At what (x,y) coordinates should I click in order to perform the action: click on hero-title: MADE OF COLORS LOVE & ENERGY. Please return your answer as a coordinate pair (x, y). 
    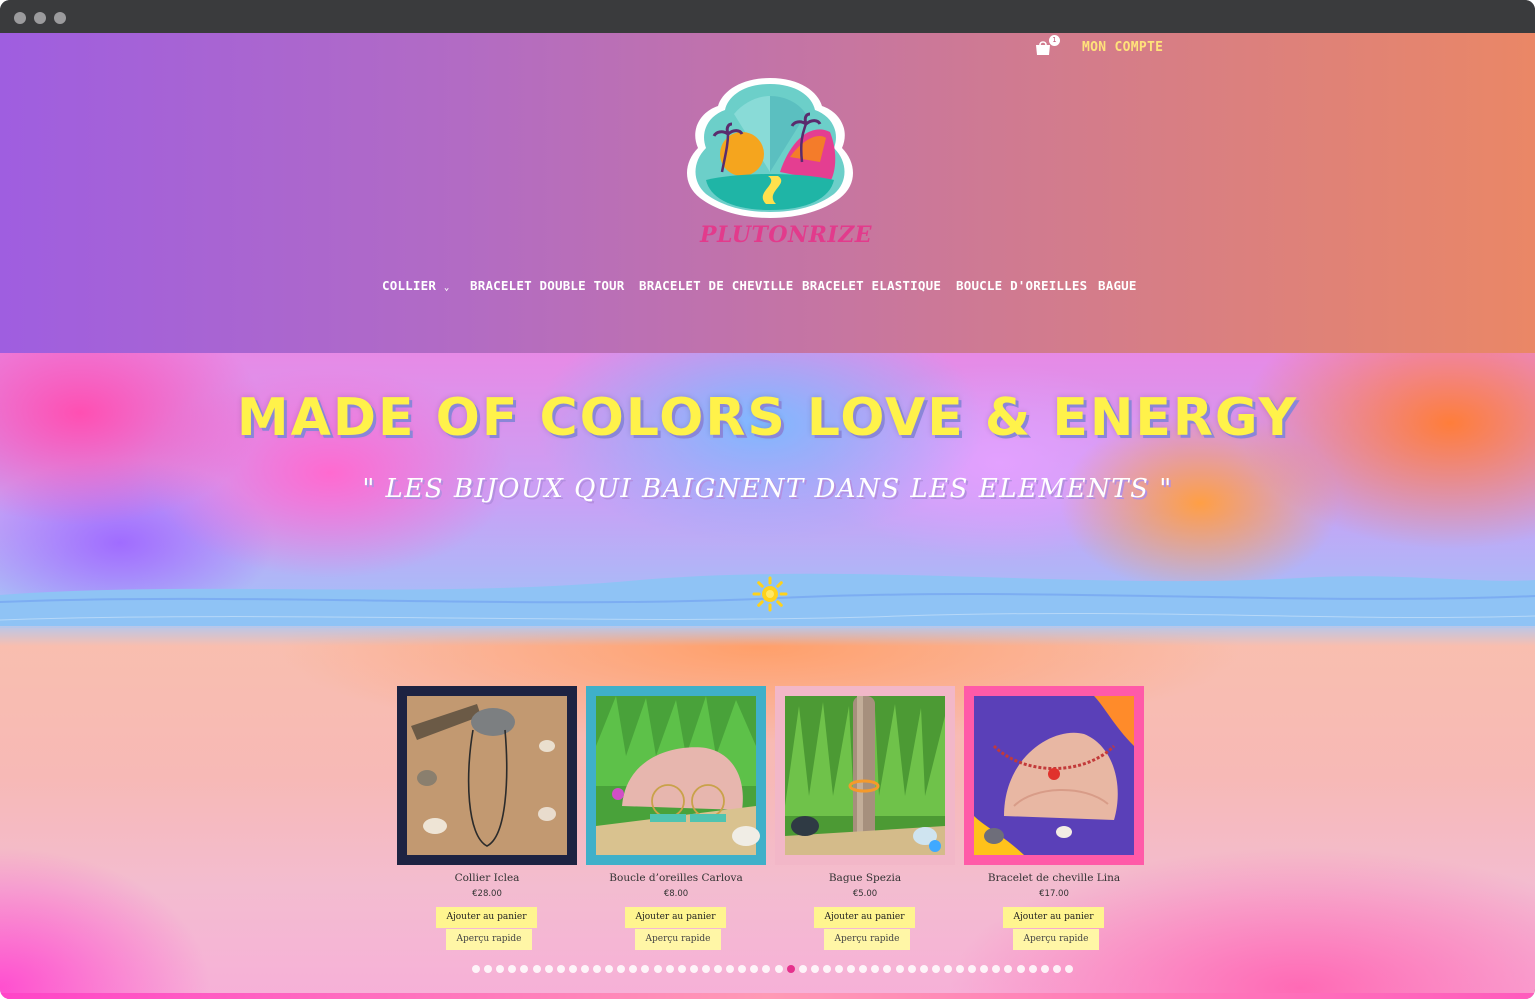
    Looking at the image, I should click on (767, 418).